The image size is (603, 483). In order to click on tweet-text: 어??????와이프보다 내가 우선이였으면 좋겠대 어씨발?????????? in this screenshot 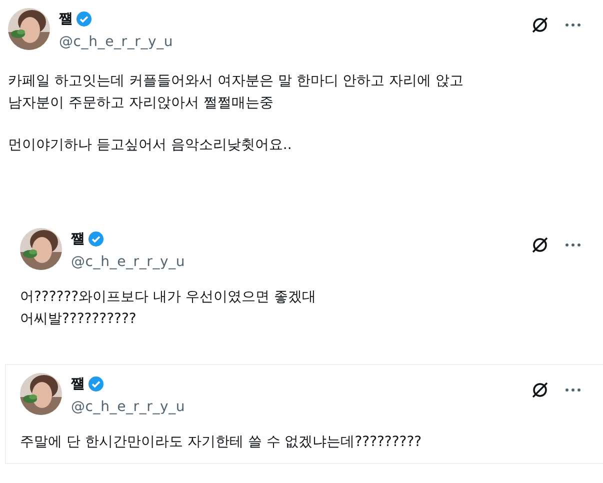, I will do `click(168, 308)`.